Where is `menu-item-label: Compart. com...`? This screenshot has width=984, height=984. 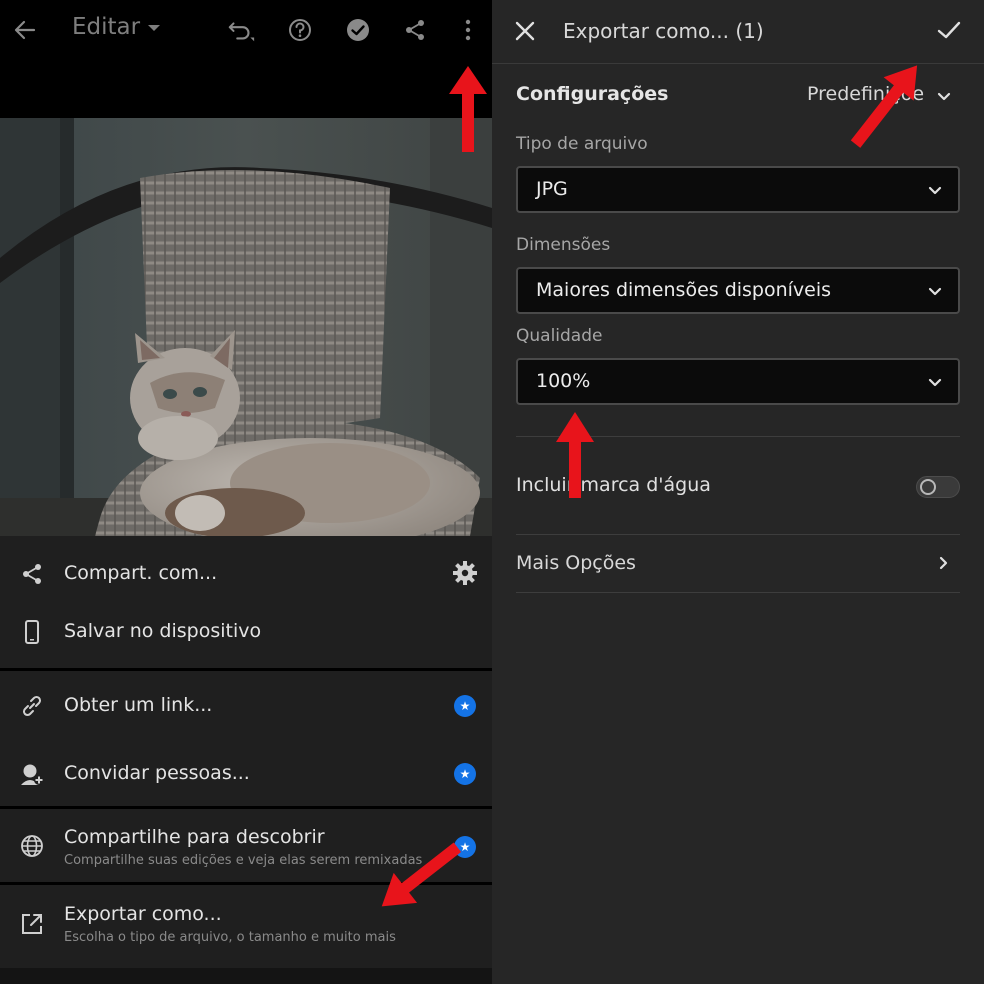 menu-item-label: Compart. com... is located at coordinates (141, 573).